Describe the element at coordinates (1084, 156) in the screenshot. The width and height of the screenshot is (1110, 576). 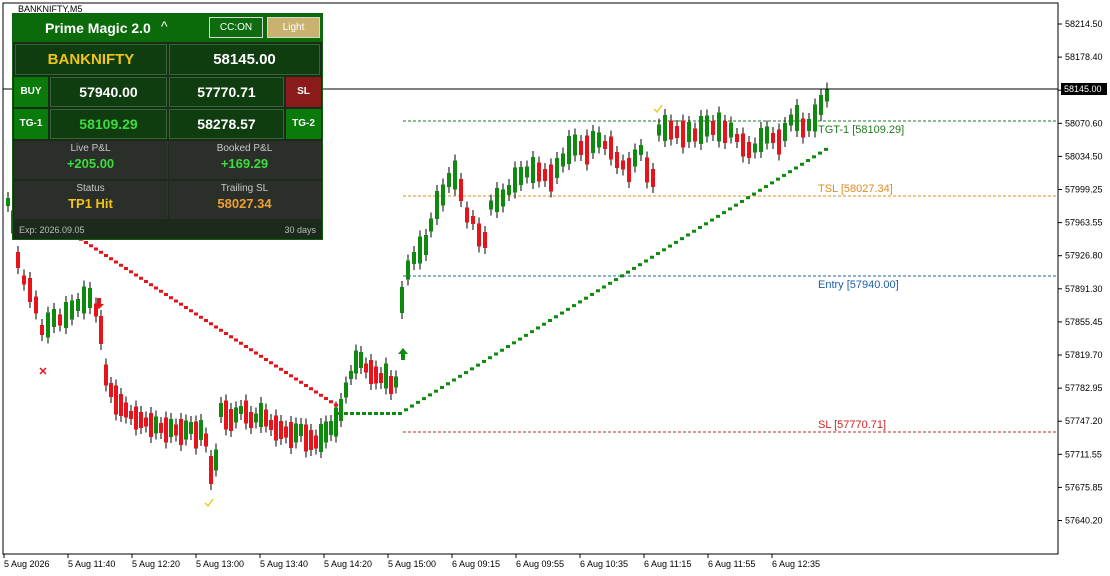
I see `y-tick-label: 58034.50` at that location.